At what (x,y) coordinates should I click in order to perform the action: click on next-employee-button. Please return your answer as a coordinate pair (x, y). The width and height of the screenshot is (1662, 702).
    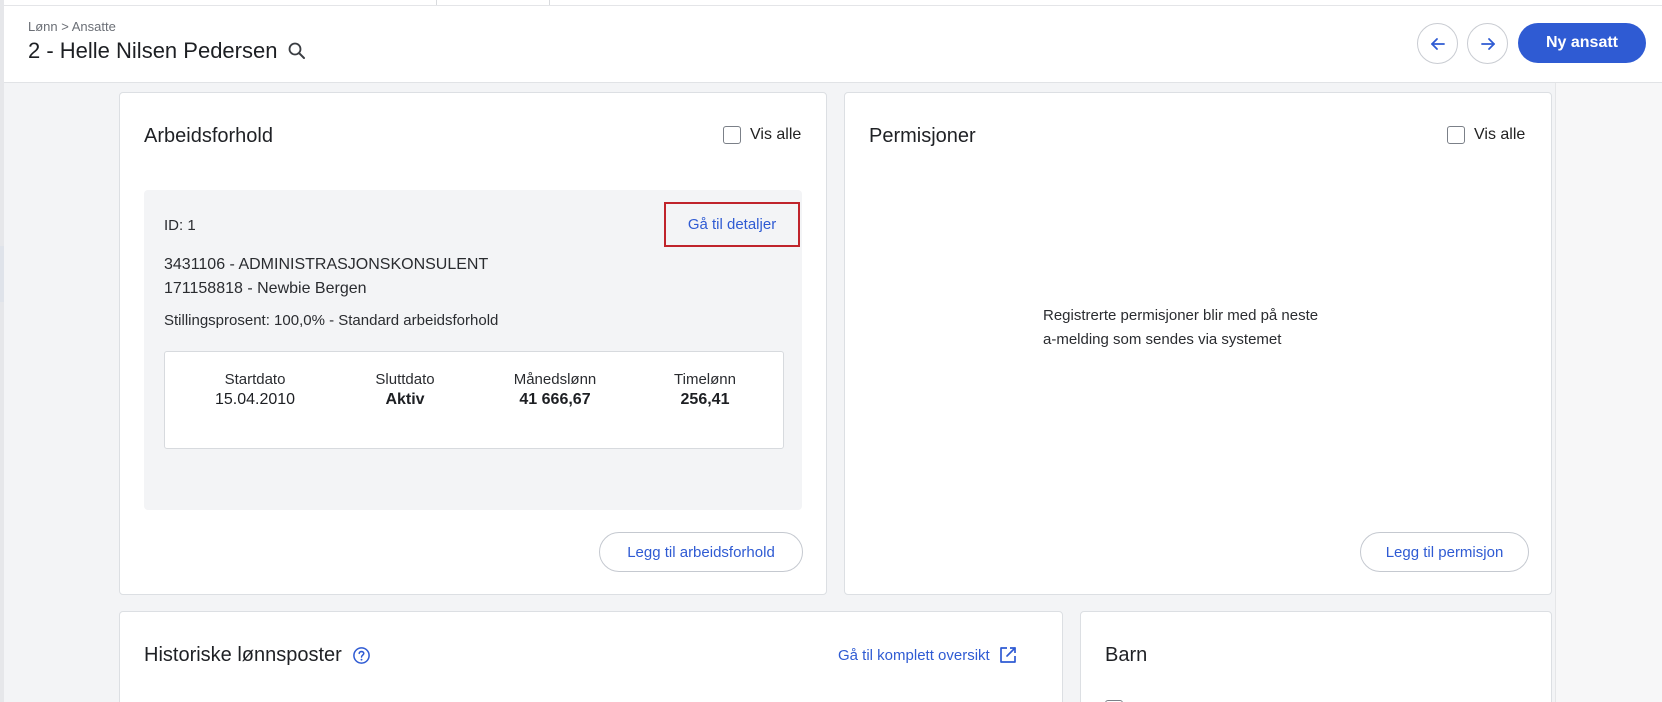
    Looking at the image, I should click on (1487, 43).